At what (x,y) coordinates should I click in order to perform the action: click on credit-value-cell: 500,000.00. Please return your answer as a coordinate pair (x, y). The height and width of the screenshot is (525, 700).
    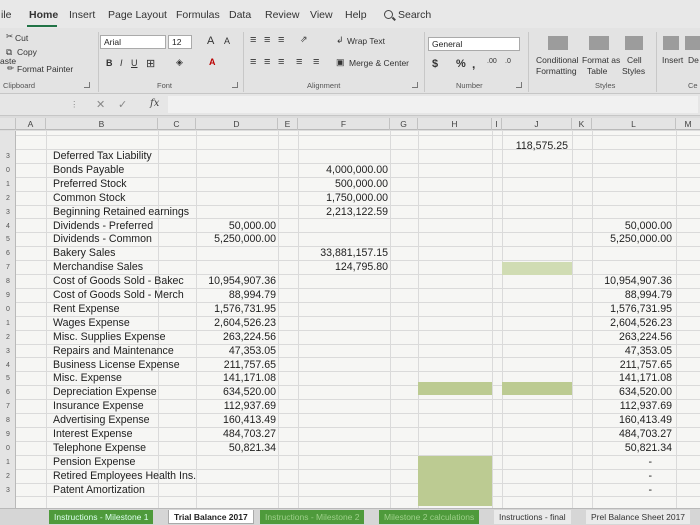
    Looking at the image, I should click on (343, 185).